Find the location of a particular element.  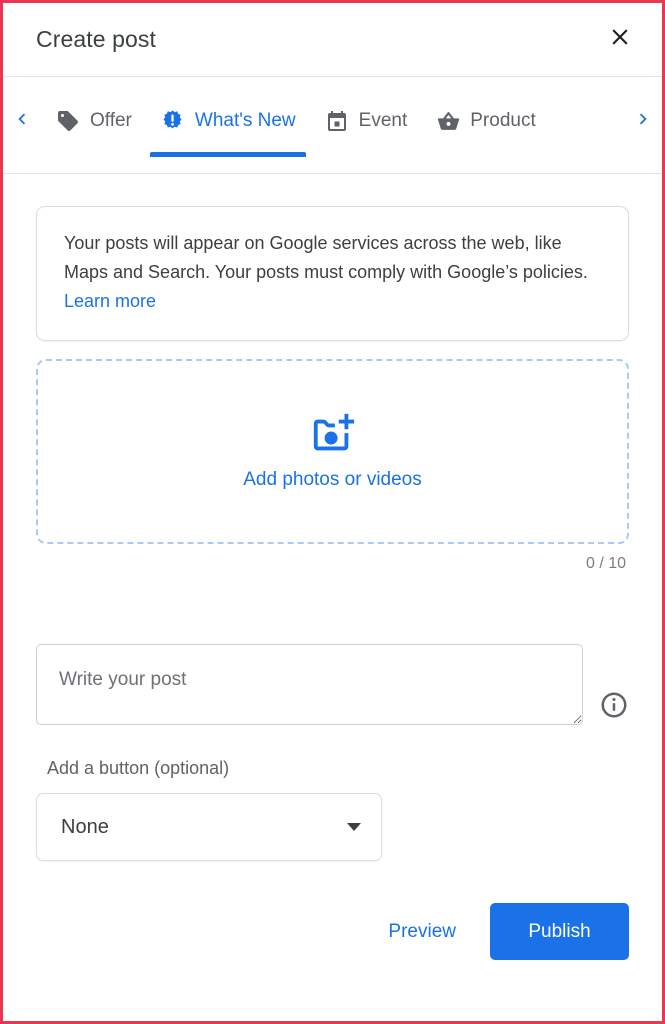

tab-whats-new: What's New is located at coordinates (228, 125).